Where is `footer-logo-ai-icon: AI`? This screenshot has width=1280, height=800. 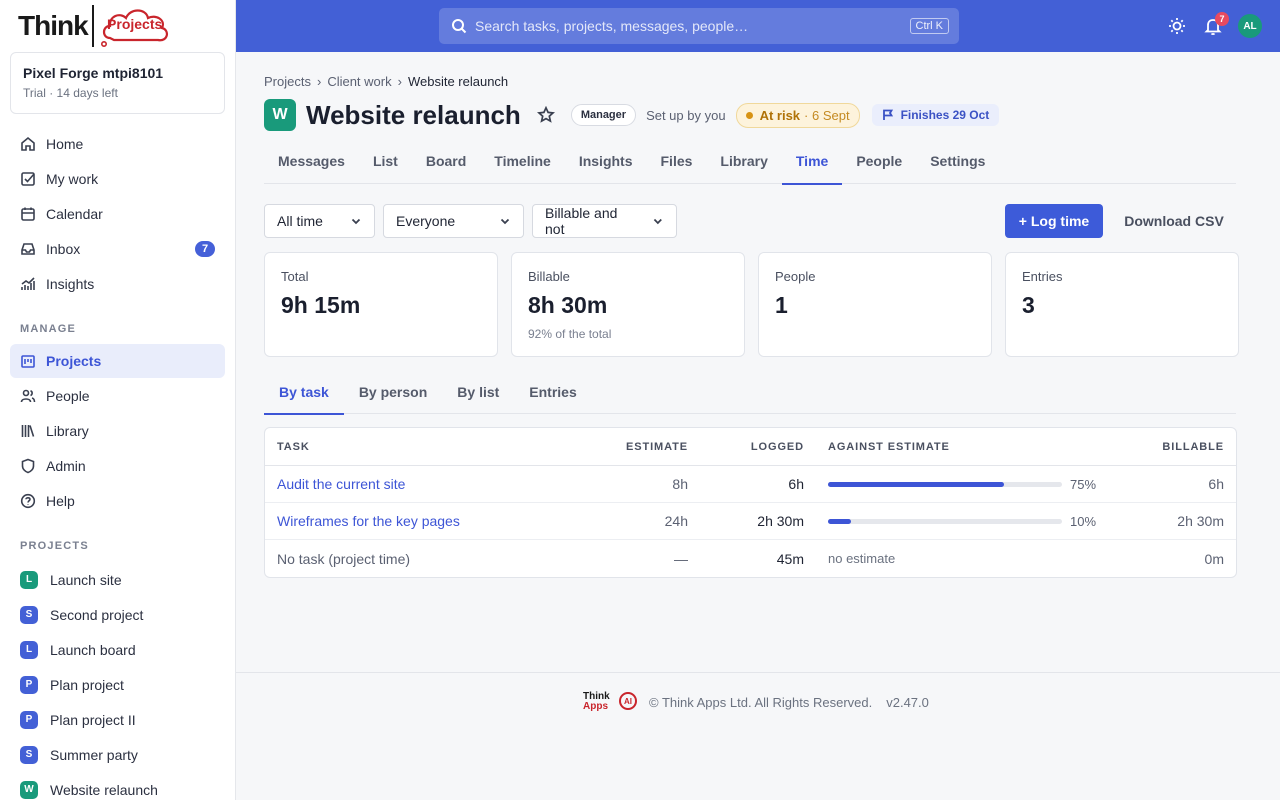
footer-logo-ai-icon: AI is located at coordinates (628, 701).